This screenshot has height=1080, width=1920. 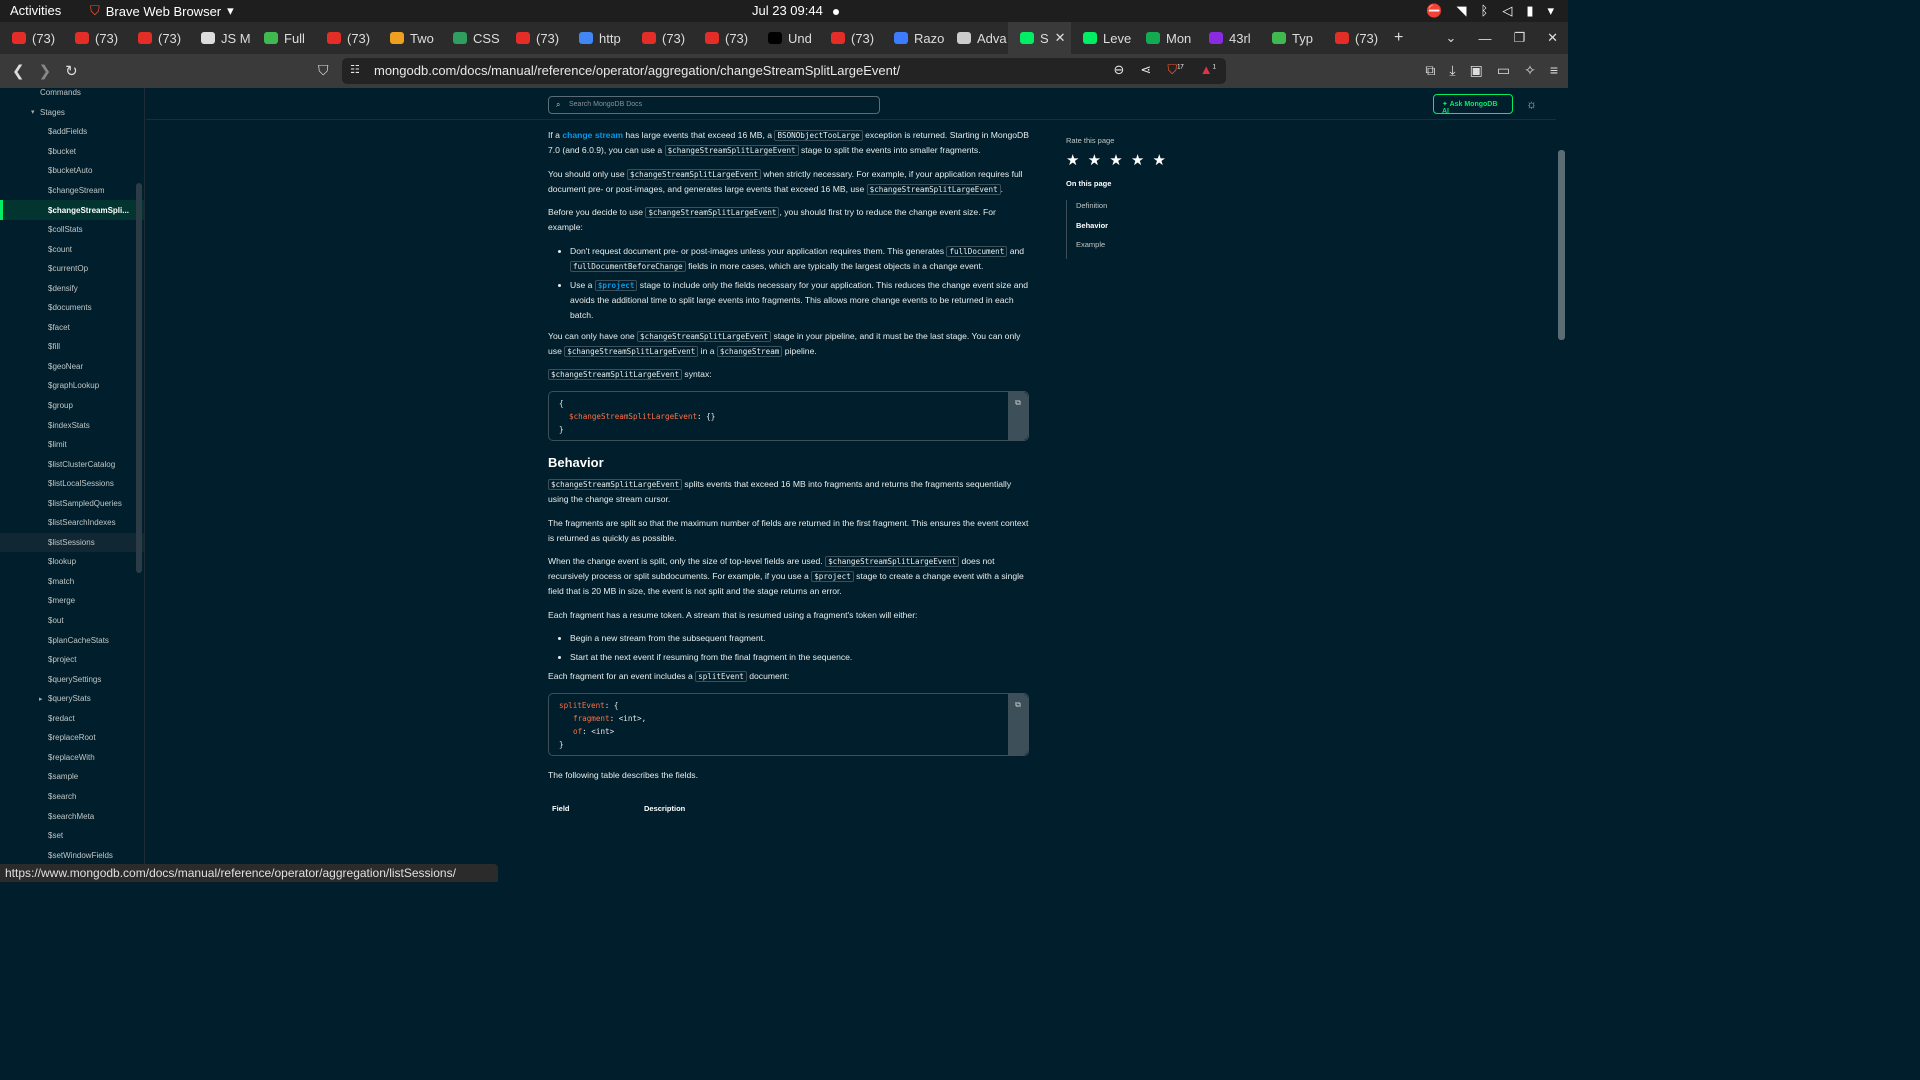 I want to click on tab: S ✕, so click(x=1039, y=38).